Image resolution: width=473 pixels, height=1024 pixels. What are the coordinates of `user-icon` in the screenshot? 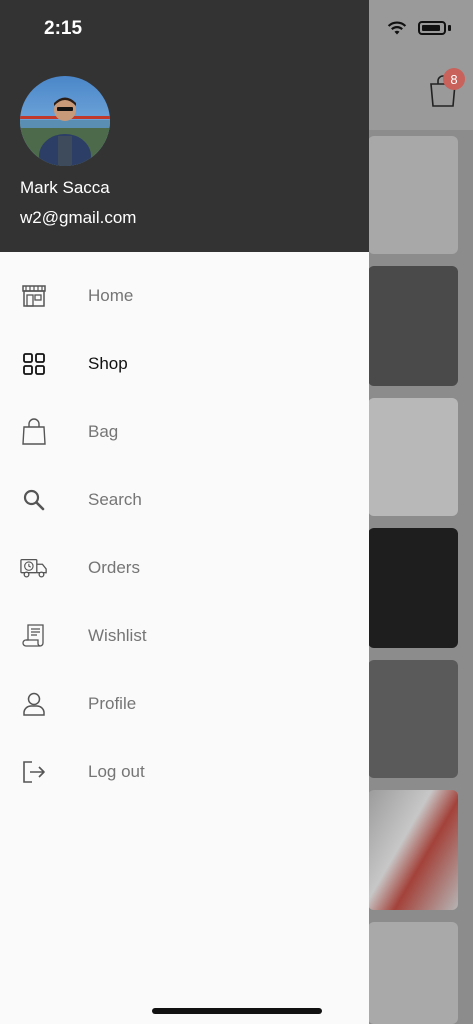 It's located at (34, 704).